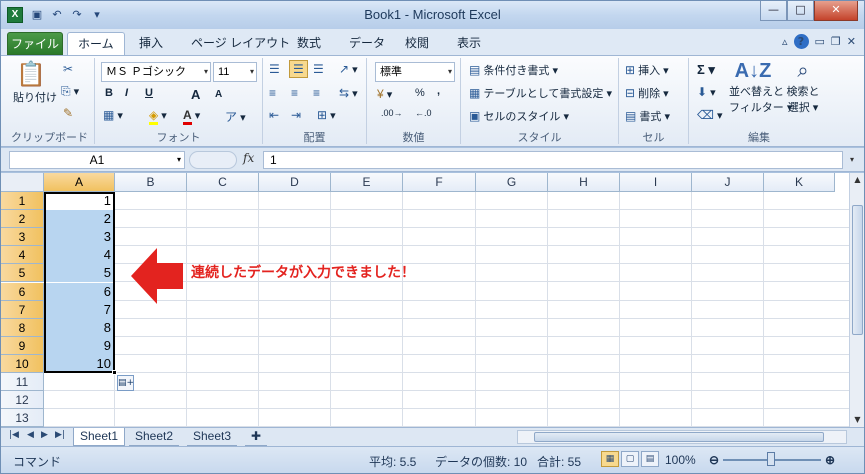 Image resolution: width=865 pixels, height=474 pixels. What do you see at coordinates (151, 43) in the screenshot?
I see `tab-insert: 挿入` at bounding box center [151, 43].